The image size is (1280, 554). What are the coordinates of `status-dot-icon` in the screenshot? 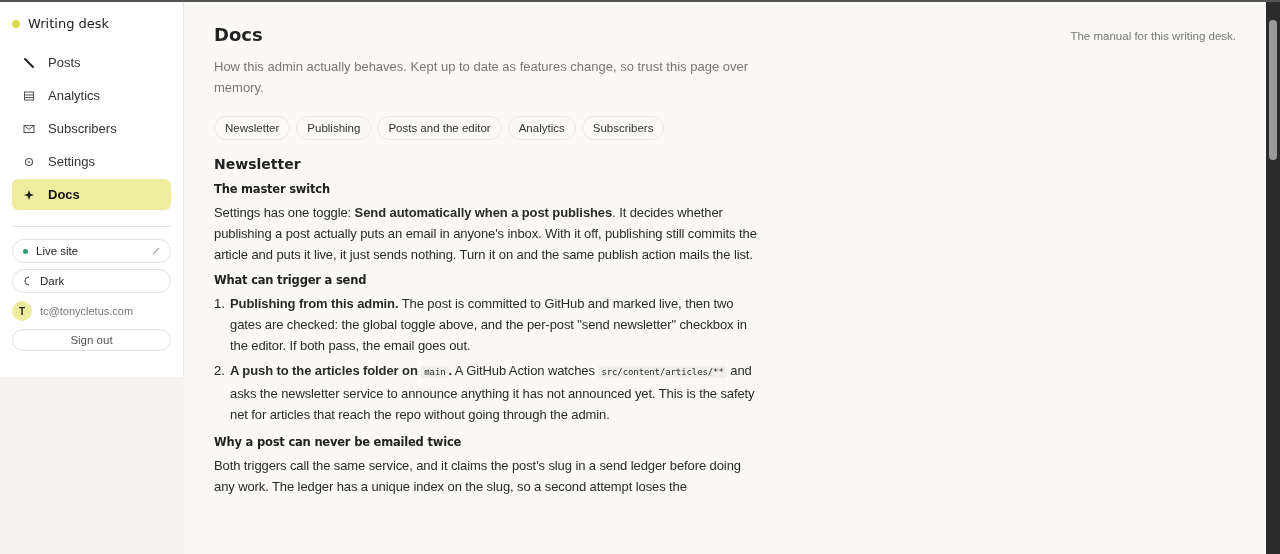 It's located at (25, 251).